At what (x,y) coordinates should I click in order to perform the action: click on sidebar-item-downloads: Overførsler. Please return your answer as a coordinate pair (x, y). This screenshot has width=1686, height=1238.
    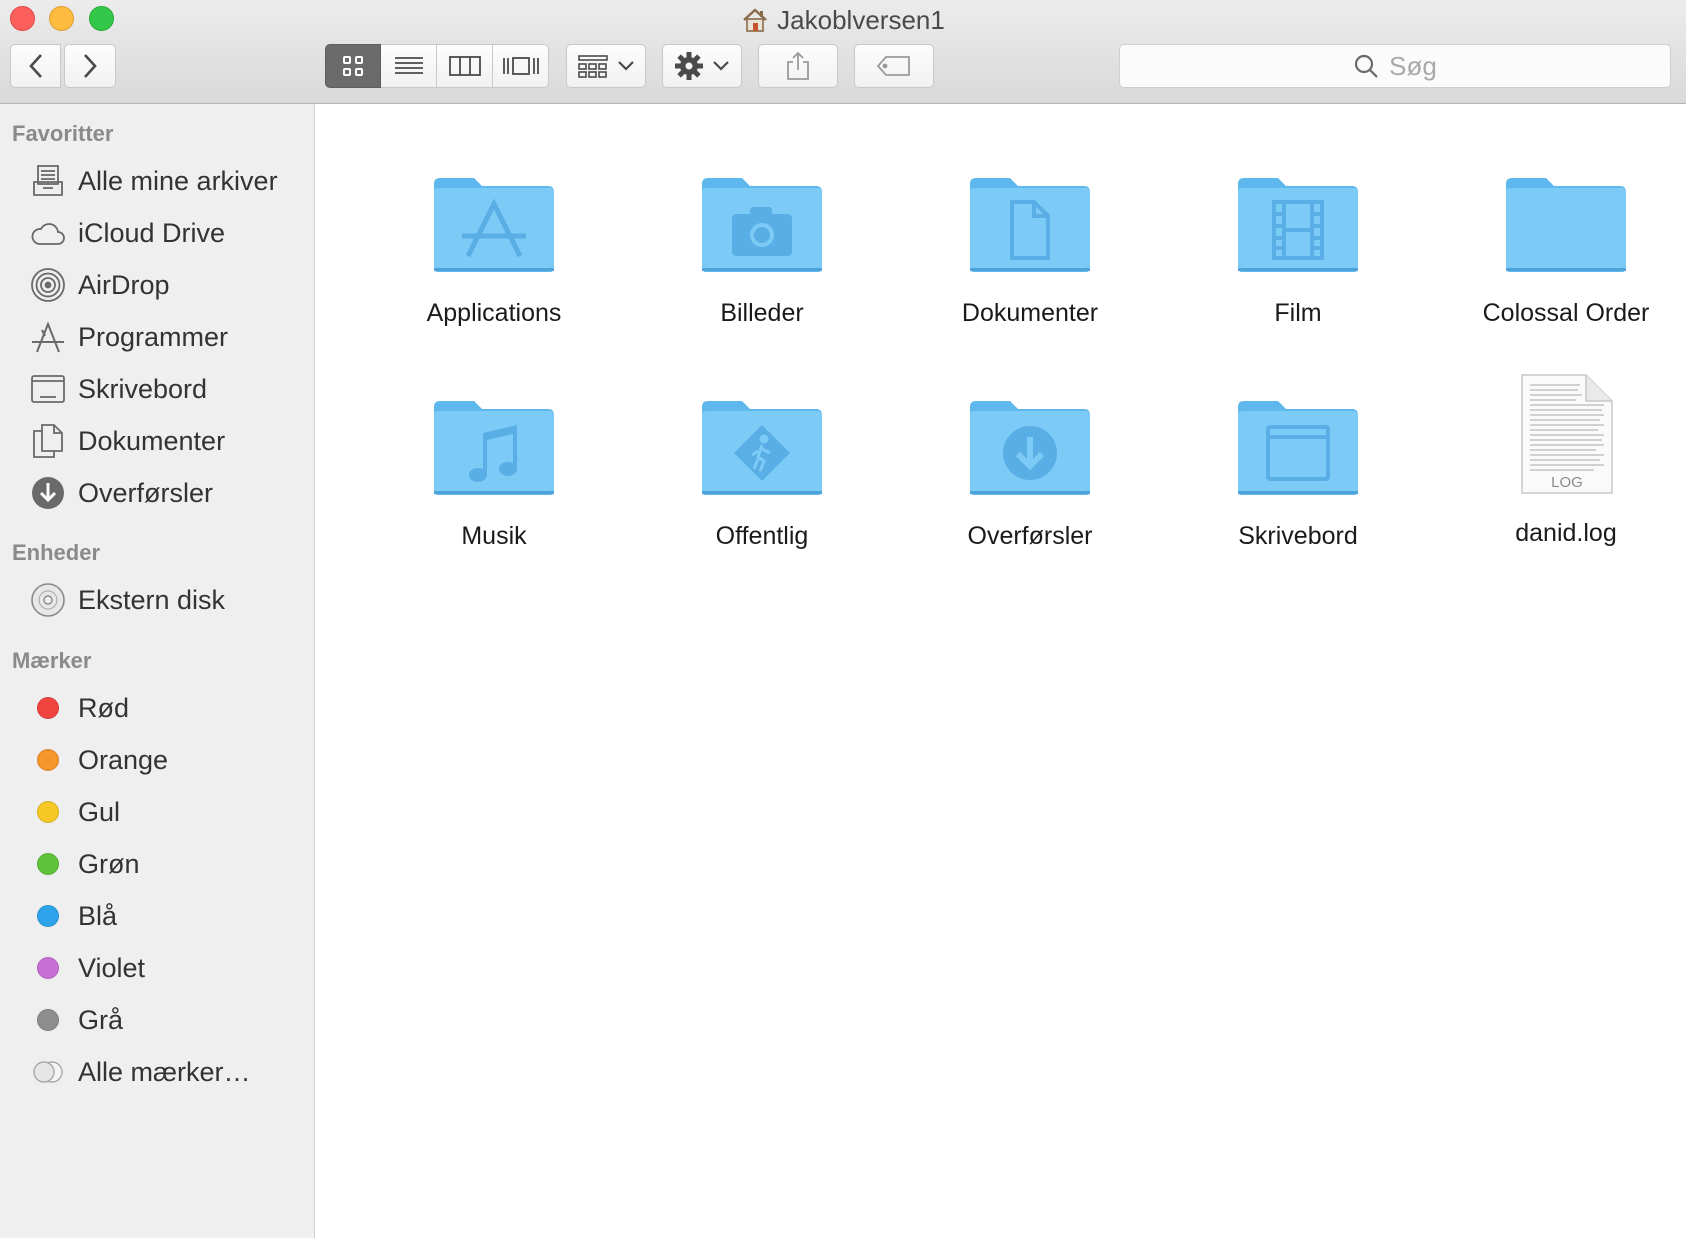
    Looking at the image, I should click on (157, 493).